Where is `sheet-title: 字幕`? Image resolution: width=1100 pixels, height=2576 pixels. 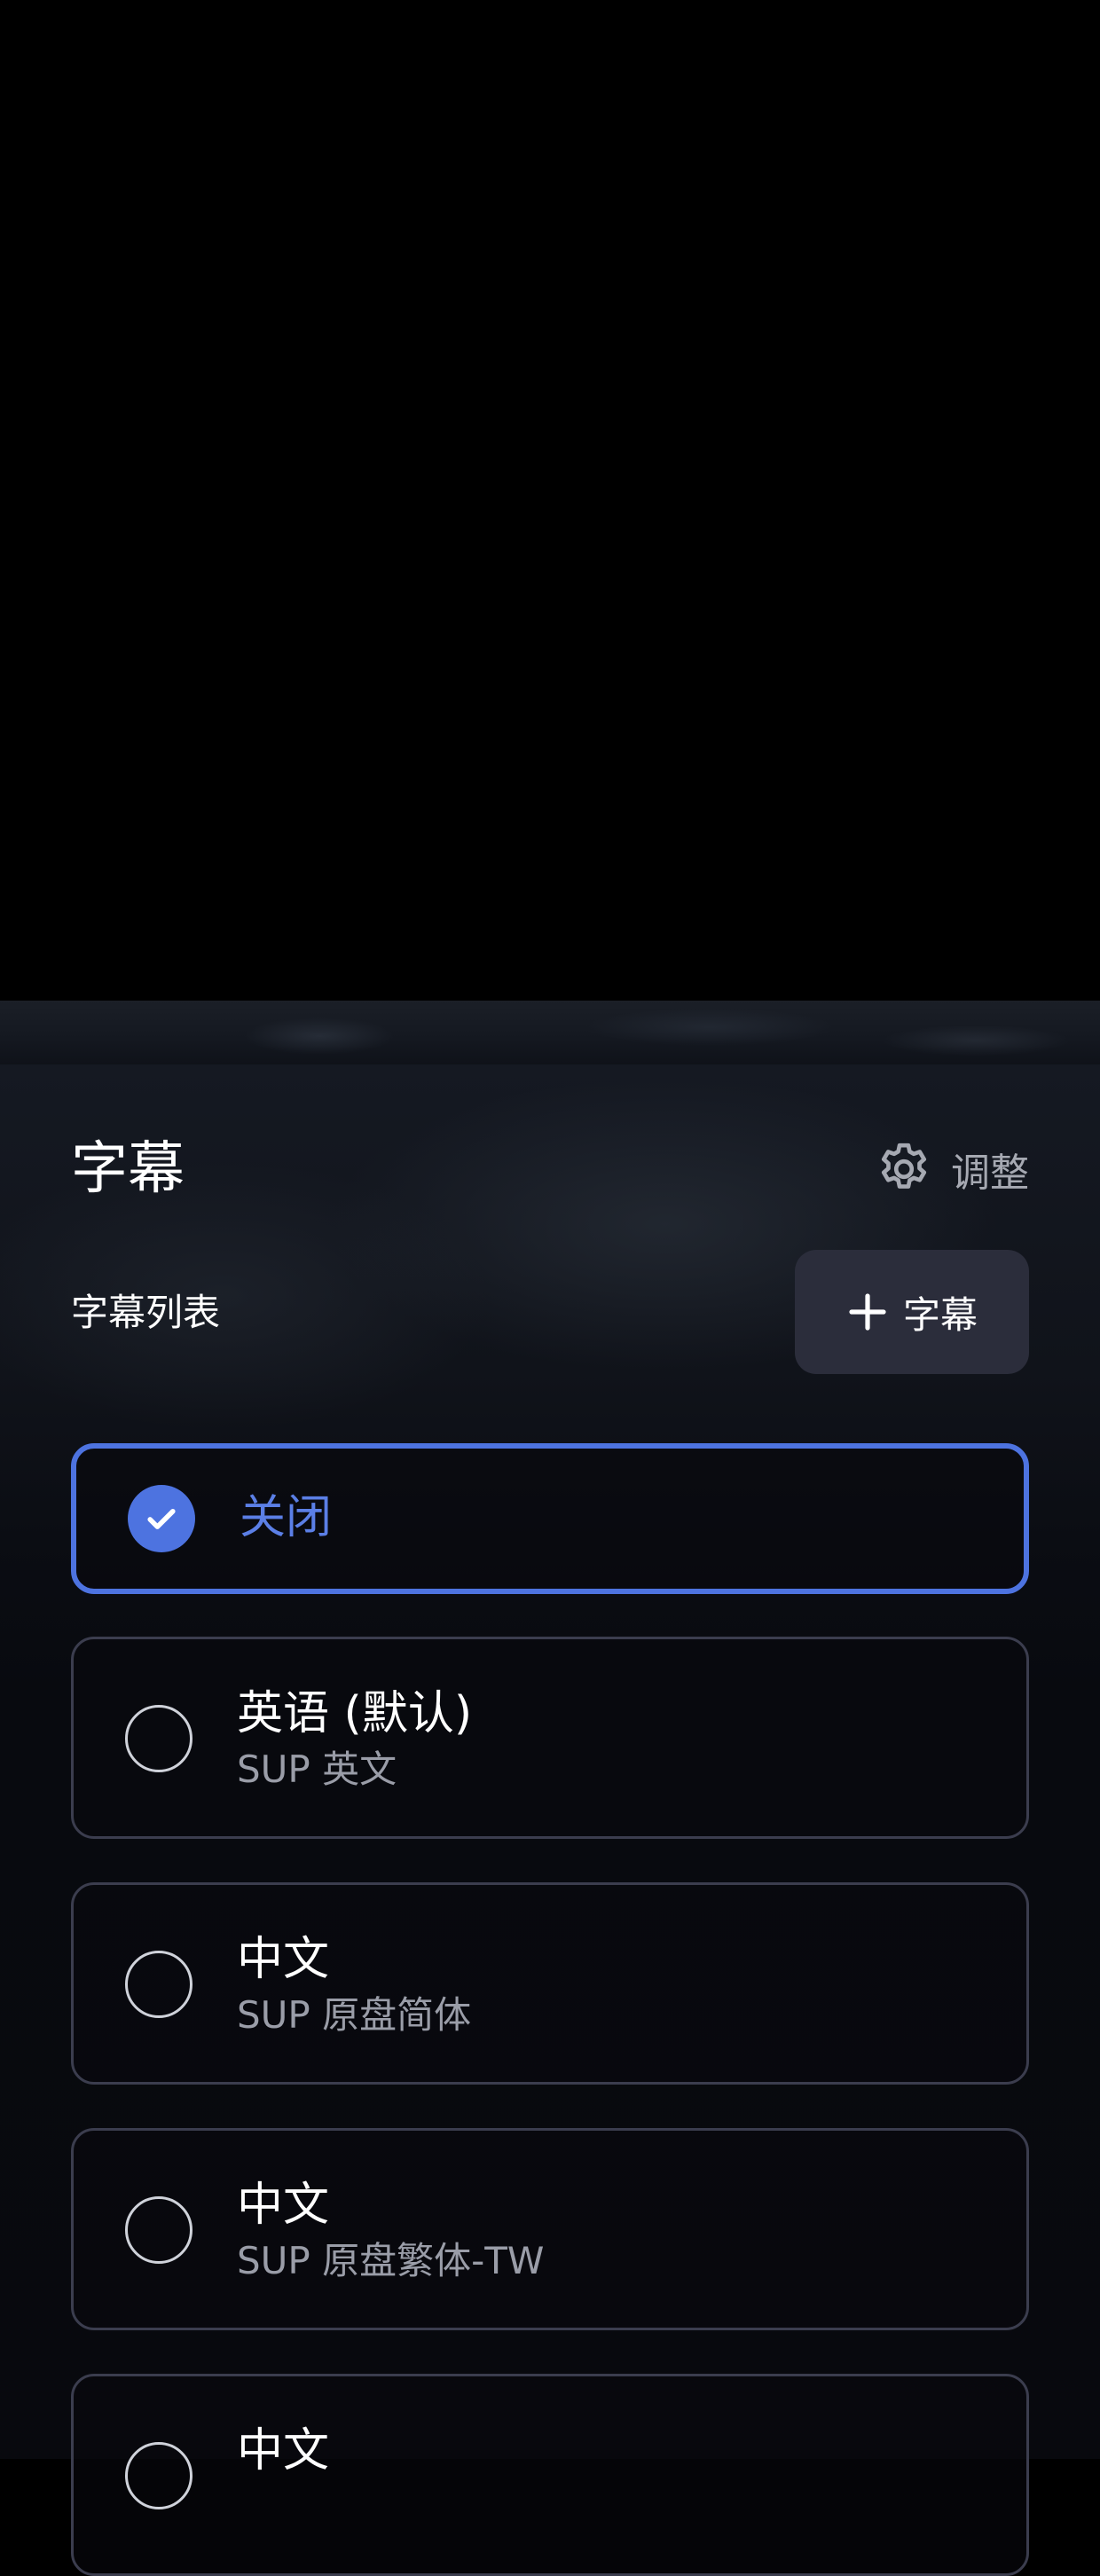
sheet-title: 字幕 is located at coordinates (128, 1169).